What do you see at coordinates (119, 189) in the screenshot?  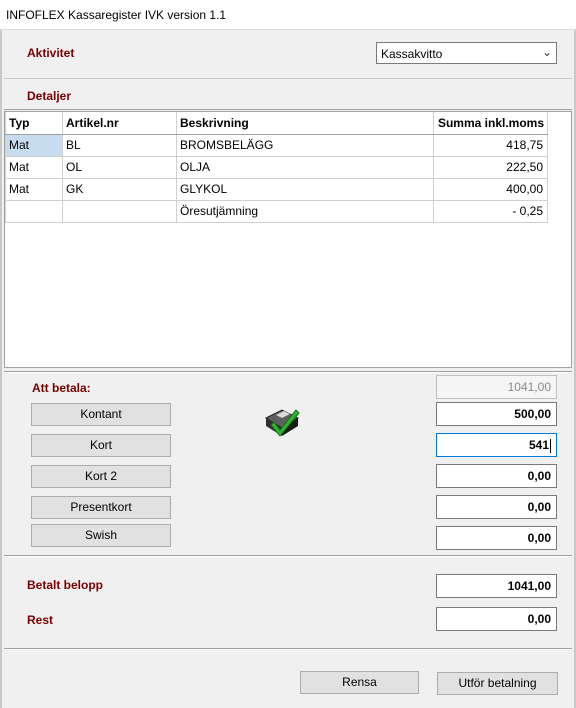 I see `cell-article: GK` at bounding box center [119, 189].